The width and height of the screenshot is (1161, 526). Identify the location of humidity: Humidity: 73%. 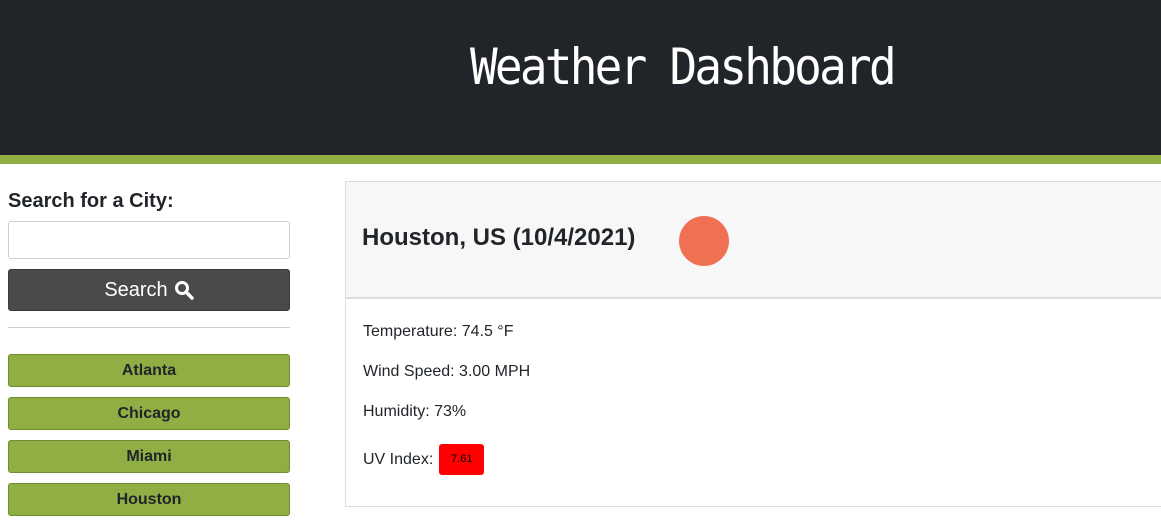
(415, 411).